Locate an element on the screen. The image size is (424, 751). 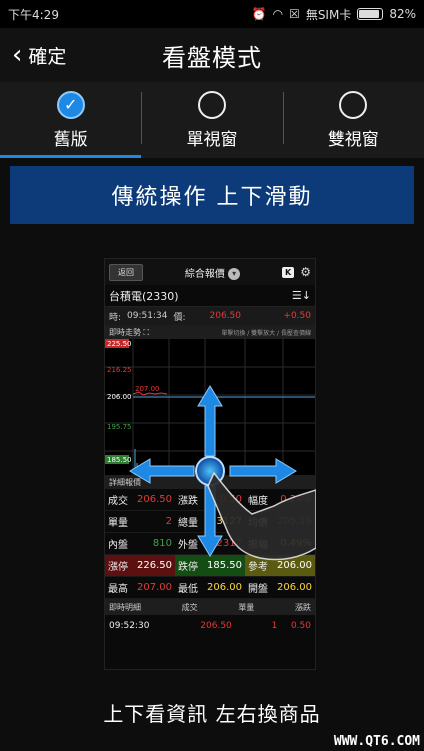
x-label: 13 is located at coordinates (285, 470).